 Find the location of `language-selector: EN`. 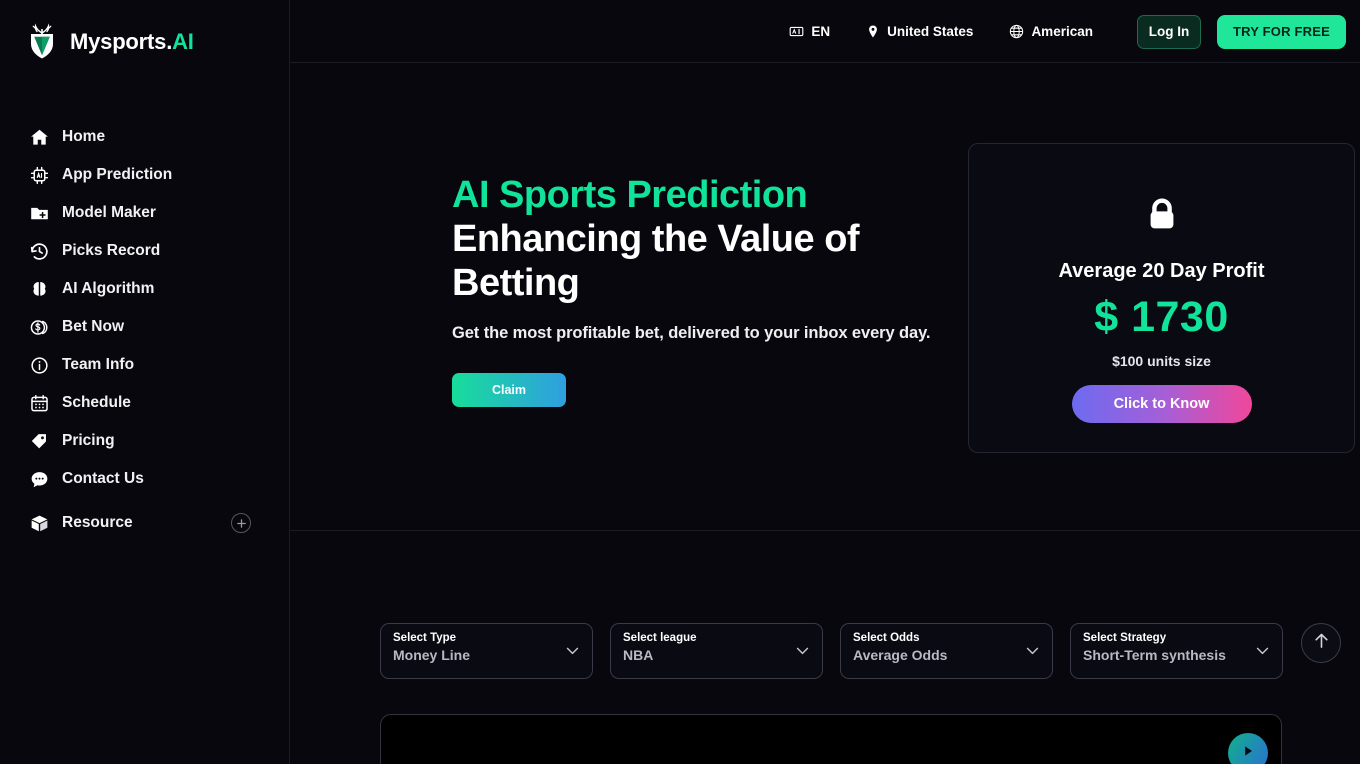

language-selector: EN is located at coordinates (809, 31).